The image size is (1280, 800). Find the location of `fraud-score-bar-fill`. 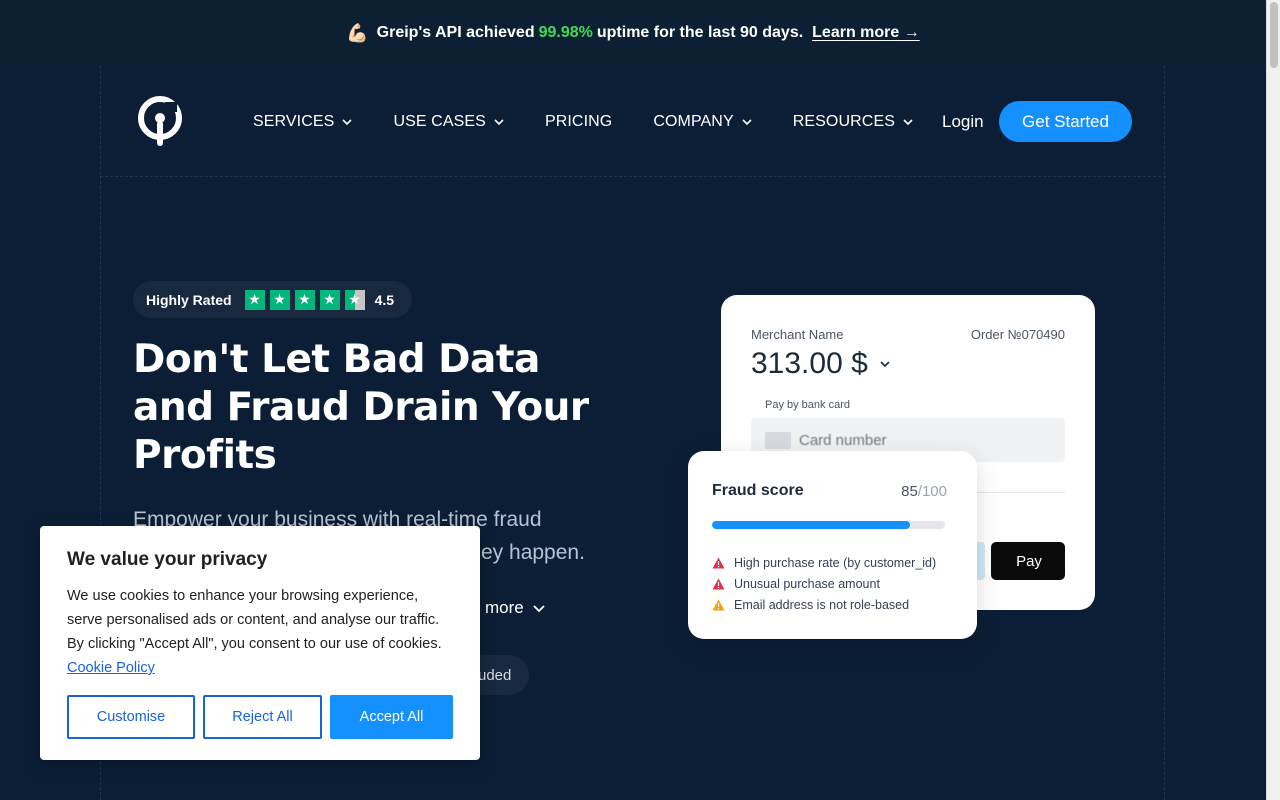

fraud-score-bar-fill is located at coordinates (811, 525).